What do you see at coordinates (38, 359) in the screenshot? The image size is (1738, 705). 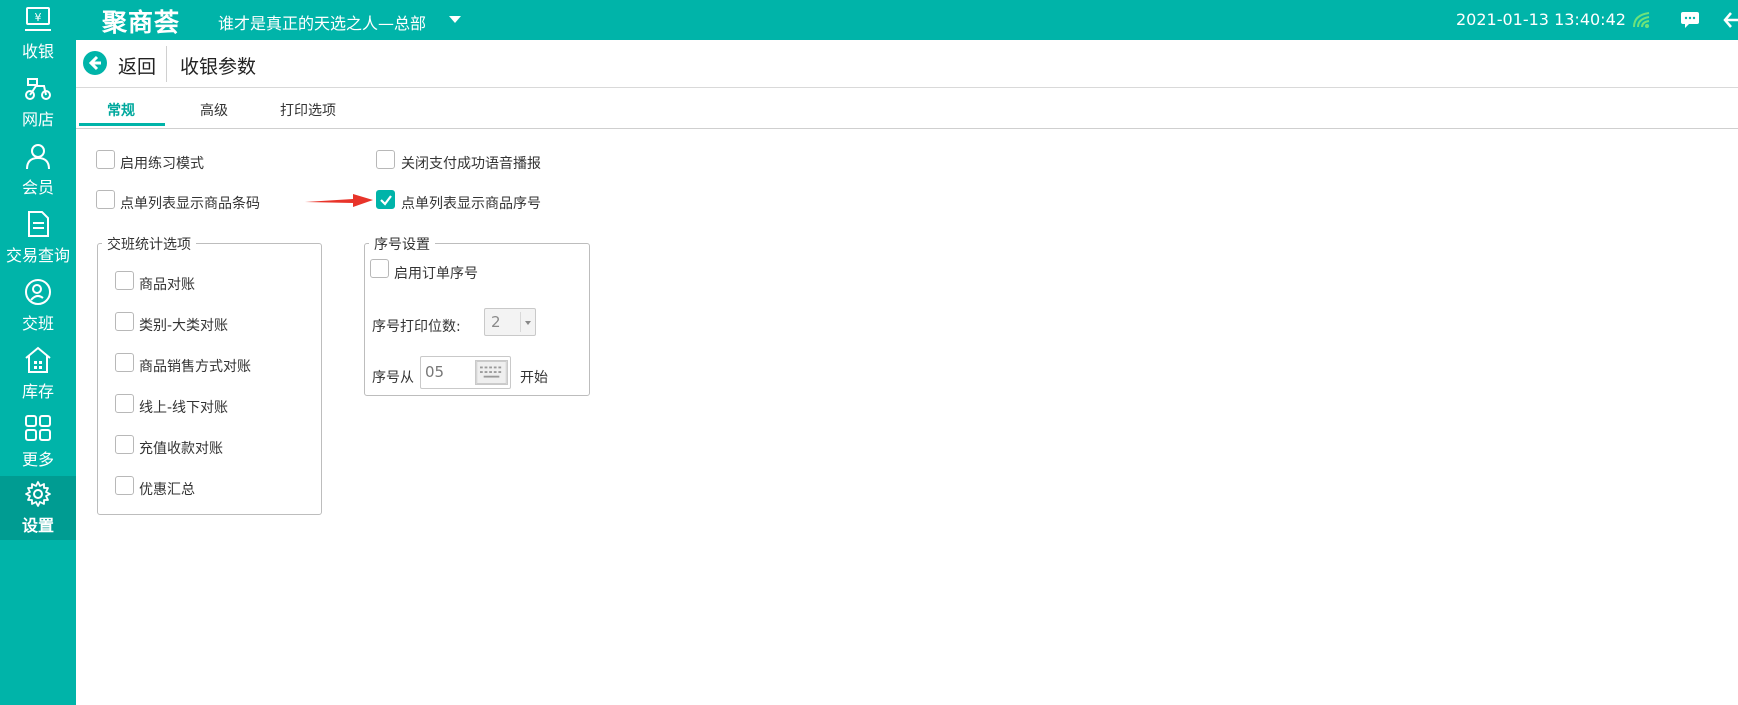 I see `warehouse-icon` at bounding box center [38, 359].